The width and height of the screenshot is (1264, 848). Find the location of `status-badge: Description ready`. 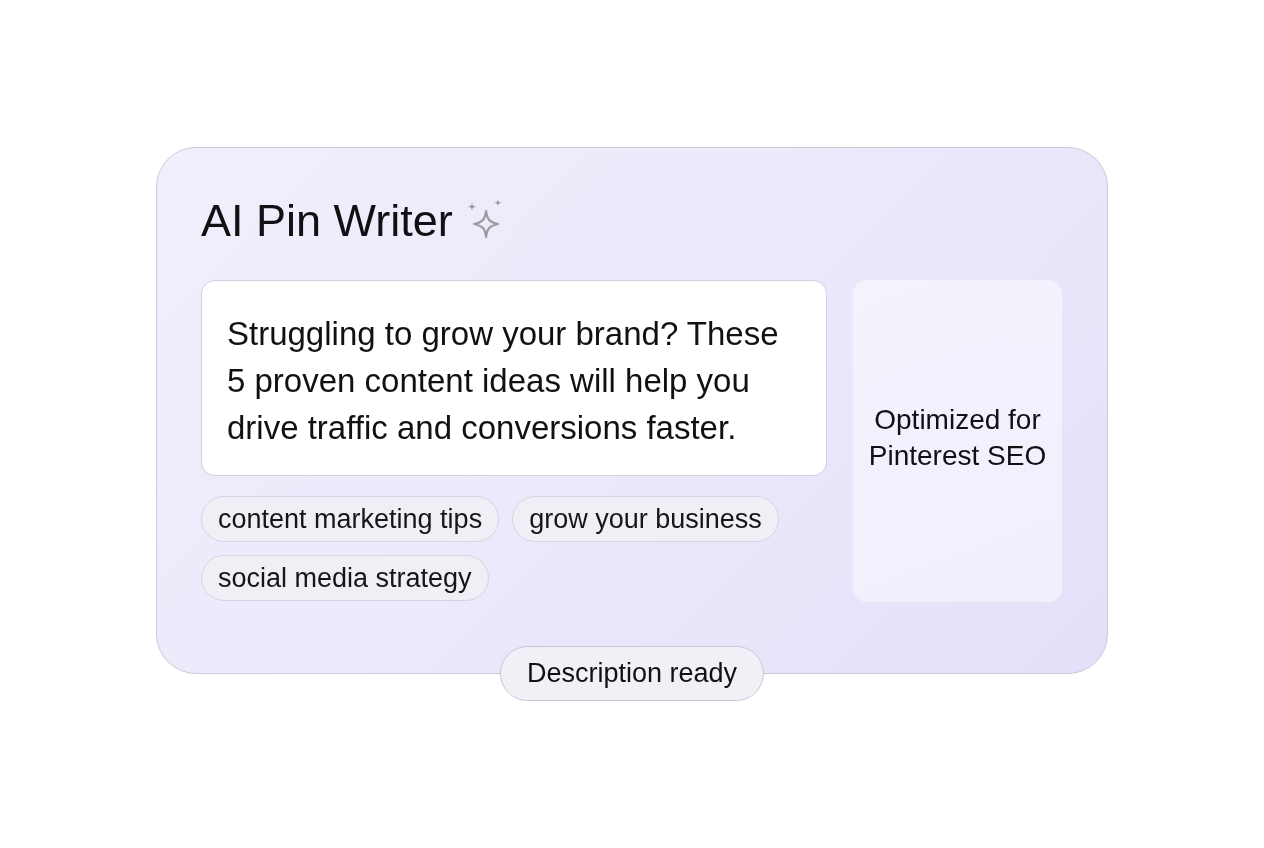

status-badge: Description ready is located at coordinates (632, 673).